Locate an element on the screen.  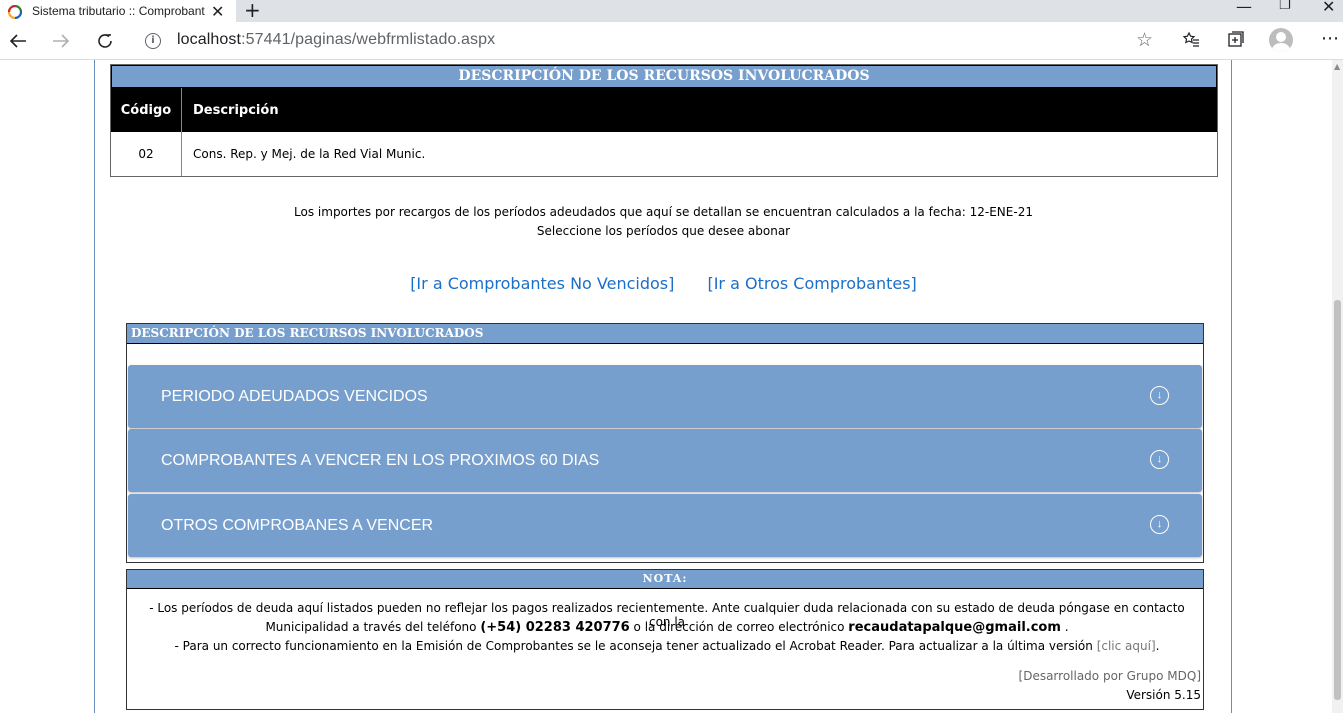
phone-number: (+54) 02283 420776 is located at coordinates (555, 627).